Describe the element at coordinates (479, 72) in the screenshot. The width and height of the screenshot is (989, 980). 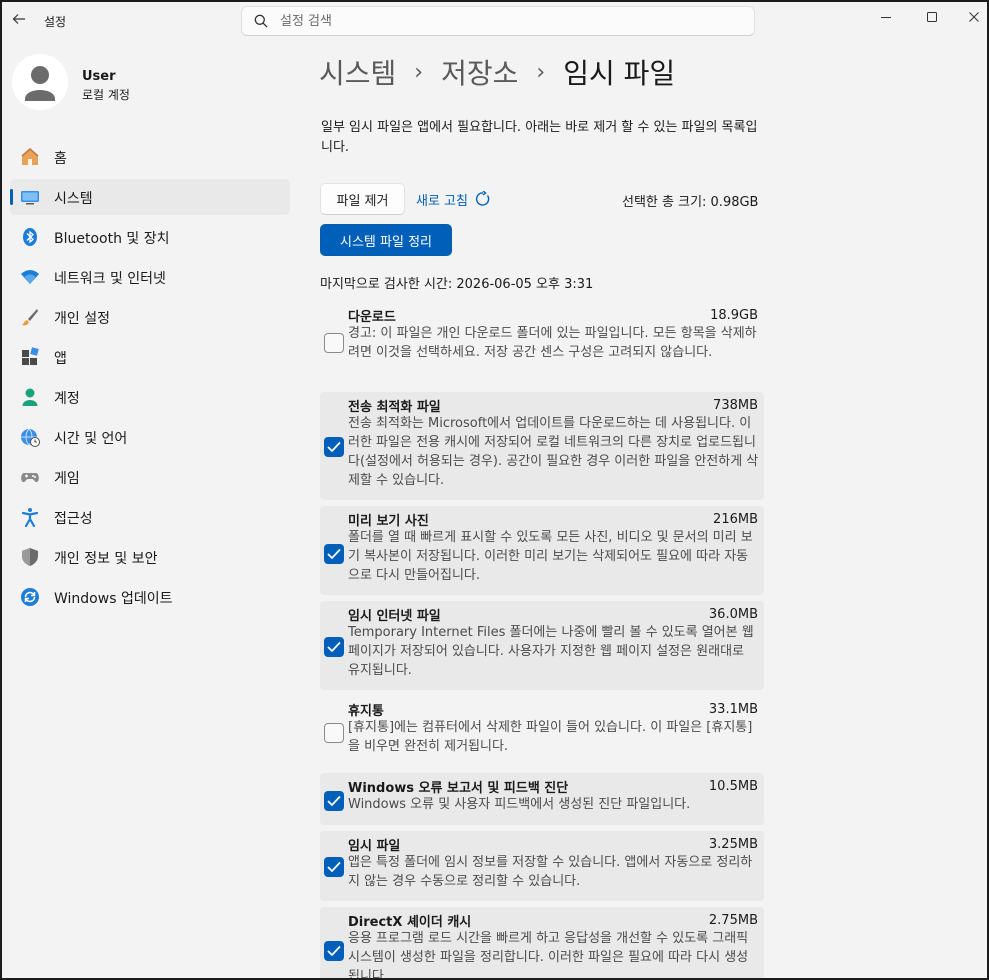
I see `breadcrumb-storage: 저장소` at that location.